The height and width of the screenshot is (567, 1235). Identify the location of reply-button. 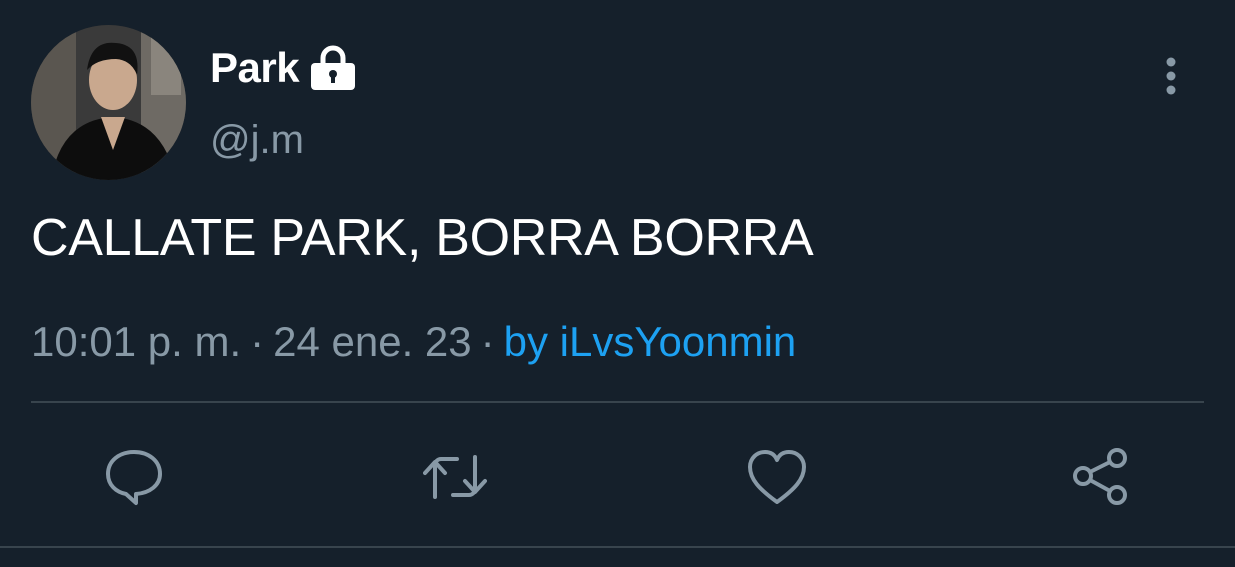
(134, 477).